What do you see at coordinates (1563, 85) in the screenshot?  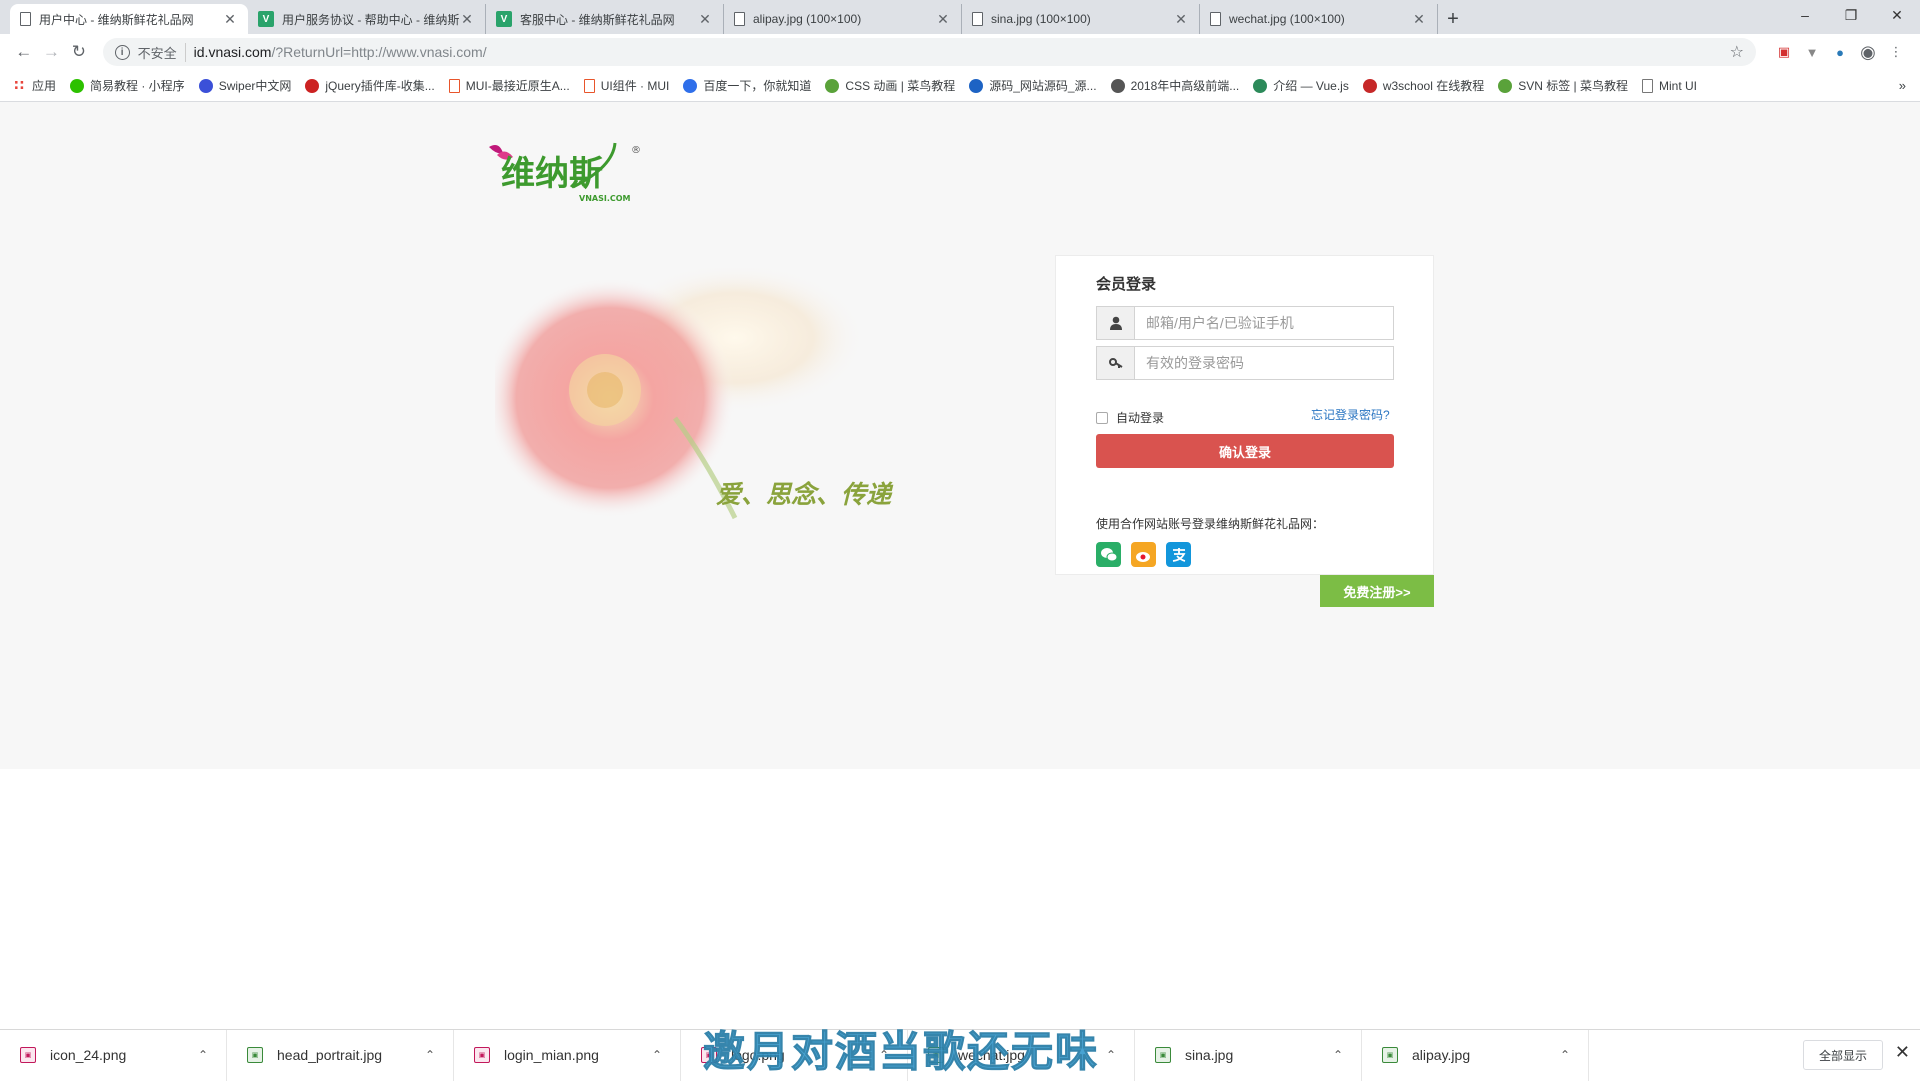 I see `bookmark-item: SVN 标签 | 菜鸟教程` at bounding box center [1563, 85].